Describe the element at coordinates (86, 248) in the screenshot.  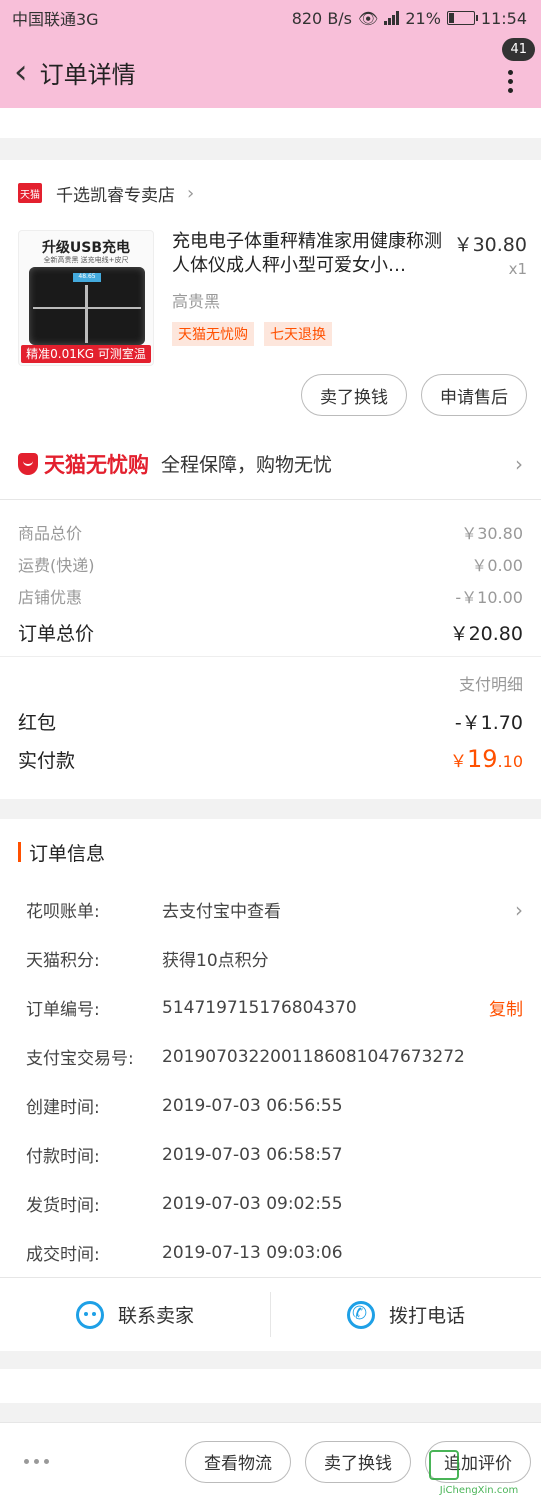
I see `image-title: 升级USB充电` at that location.